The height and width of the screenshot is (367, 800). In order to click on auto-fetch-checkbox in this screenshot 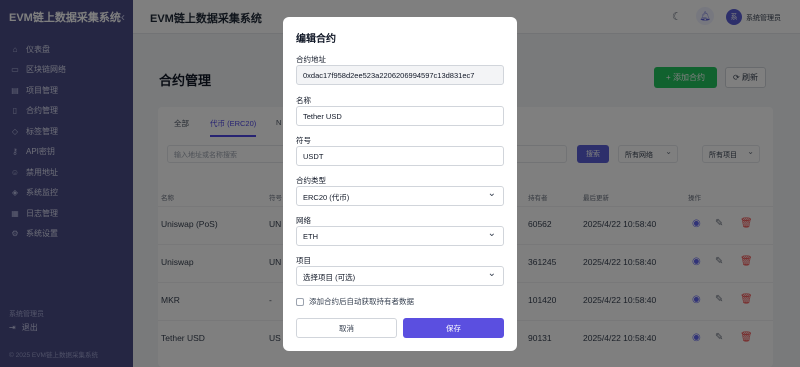, I will do `click(300, 301)`.